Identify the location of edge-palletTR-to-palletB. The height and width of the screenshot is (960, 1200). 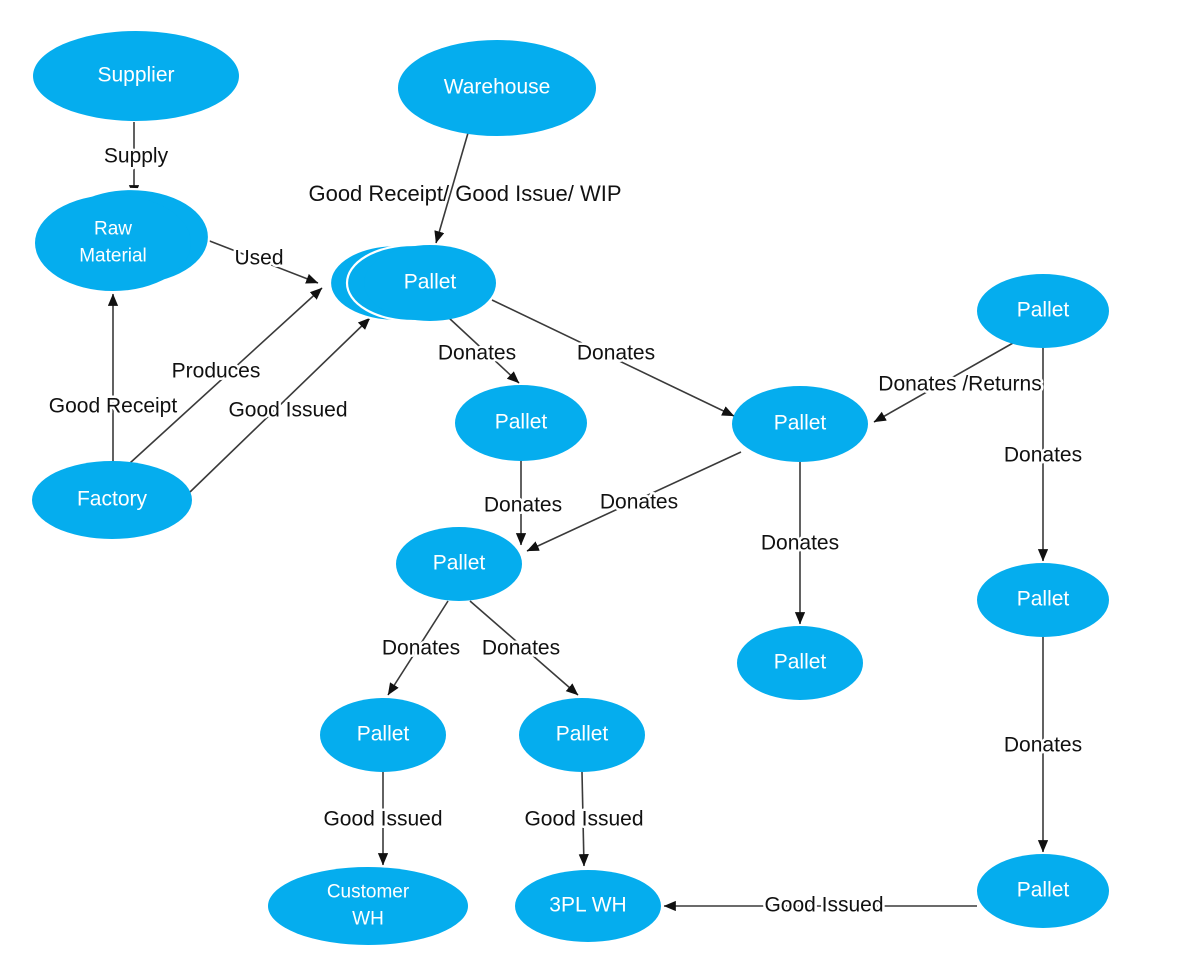
(943, 382).